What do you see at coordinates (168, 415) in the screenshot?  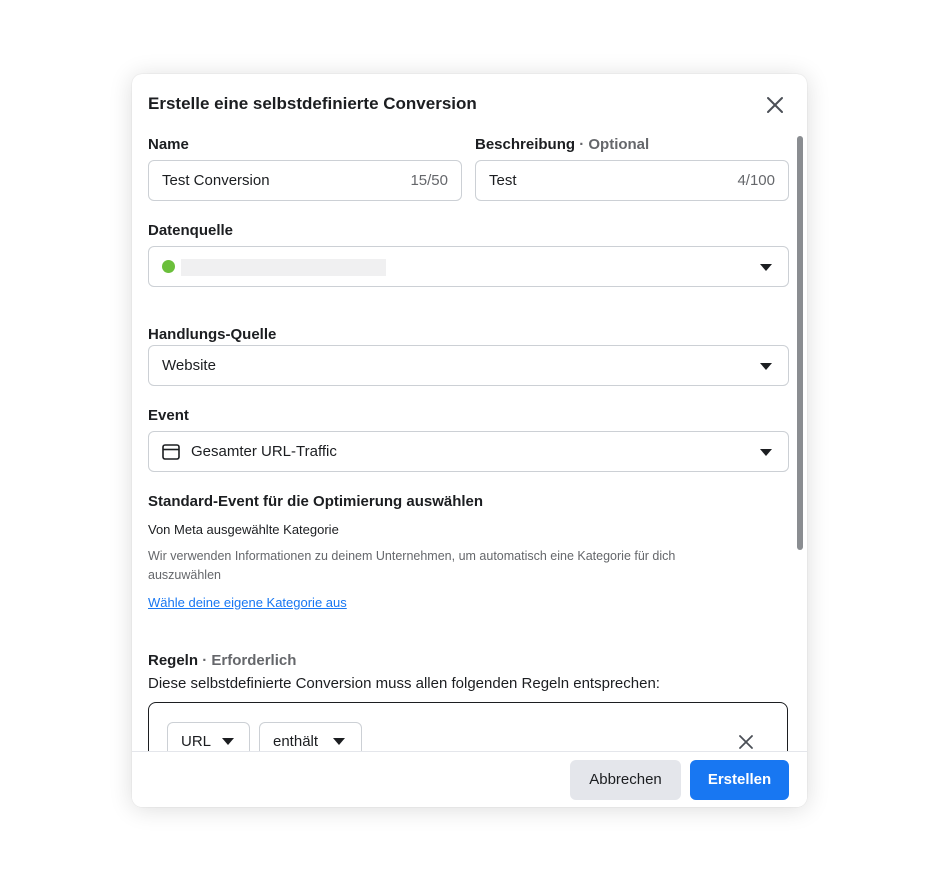 I see `event-label: Event` at bounding box center [168, 415].